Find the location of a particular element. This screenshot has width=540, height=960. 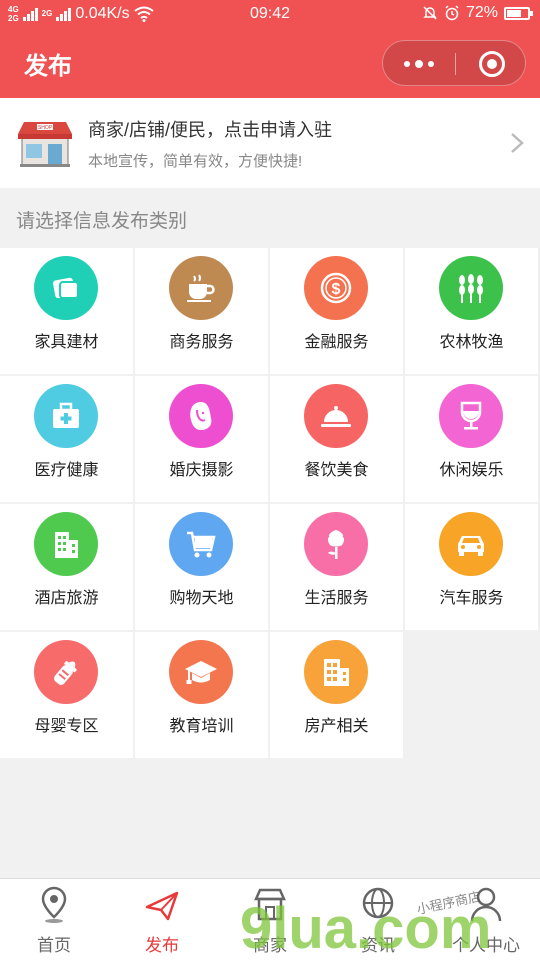

category-item: 婚庆摄影 is located at coordinates (201, 439).